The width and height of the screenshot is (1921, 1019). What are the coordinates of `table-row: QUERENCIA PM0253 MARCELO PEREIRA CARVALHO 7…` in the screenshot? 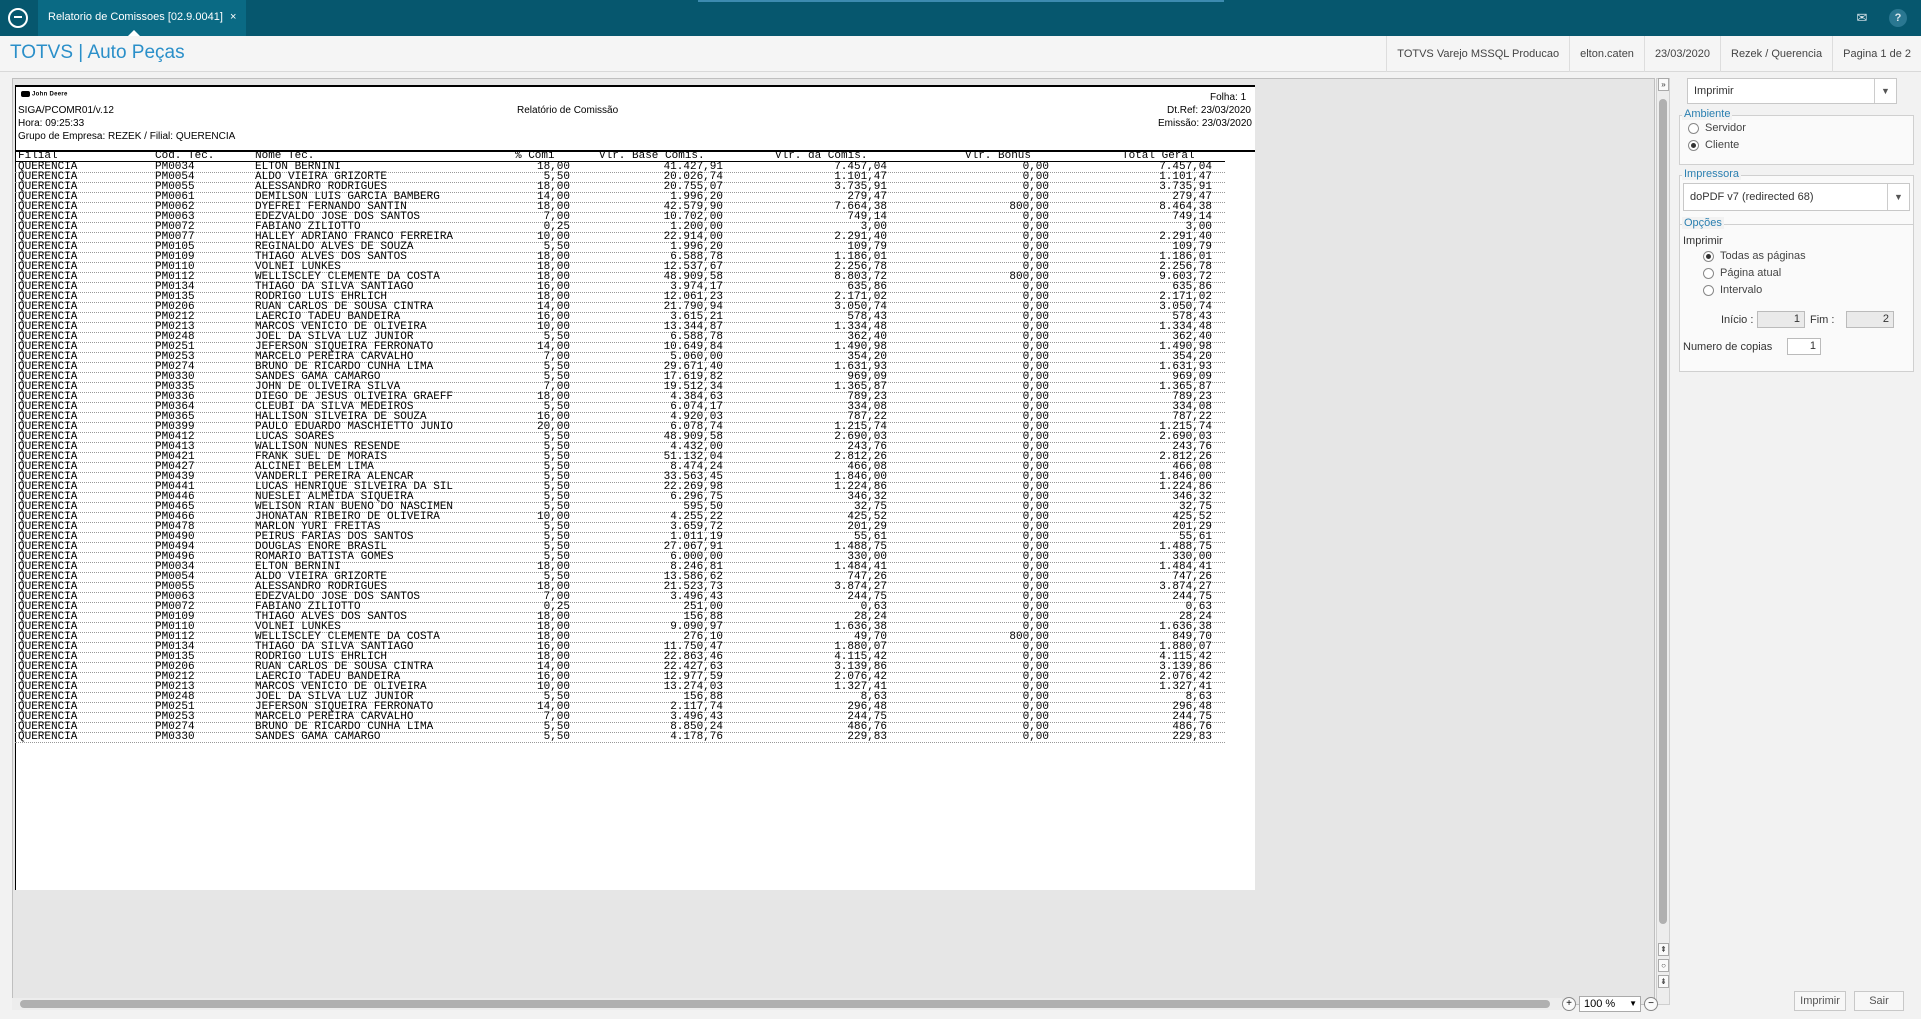 It's located at (635, 717).